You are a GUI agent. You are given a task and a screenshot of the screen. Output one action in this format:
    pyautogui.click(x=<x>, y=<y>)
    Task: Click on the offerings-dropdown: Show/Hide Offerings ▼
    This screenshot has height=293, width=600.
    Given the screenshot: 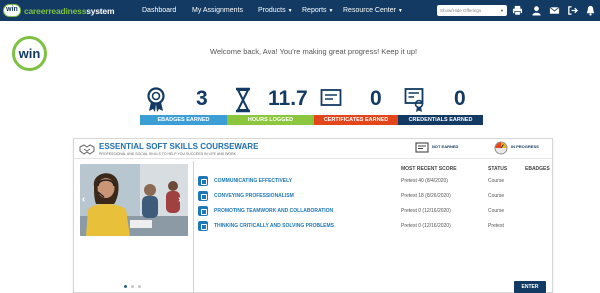 What is the action you would take?
    pyautogui.click(x=472, y=10)
    